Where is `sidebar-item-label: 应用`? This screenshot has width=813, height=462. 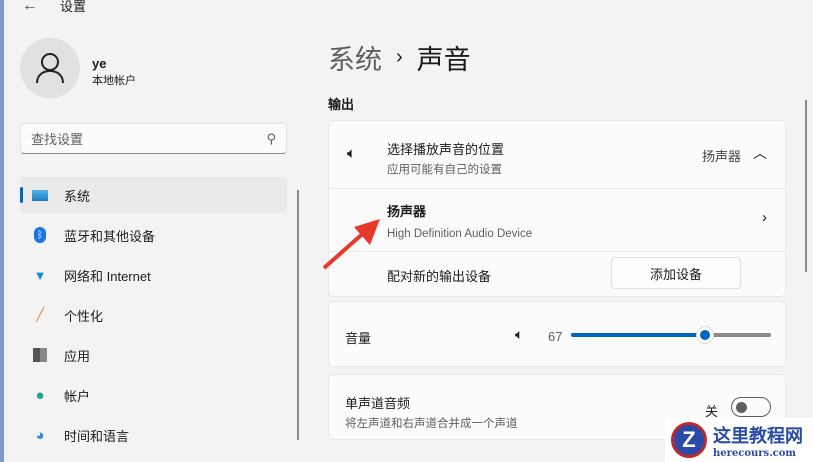 sidebar-item-label: 应用 is located at coordinates (77, 356).